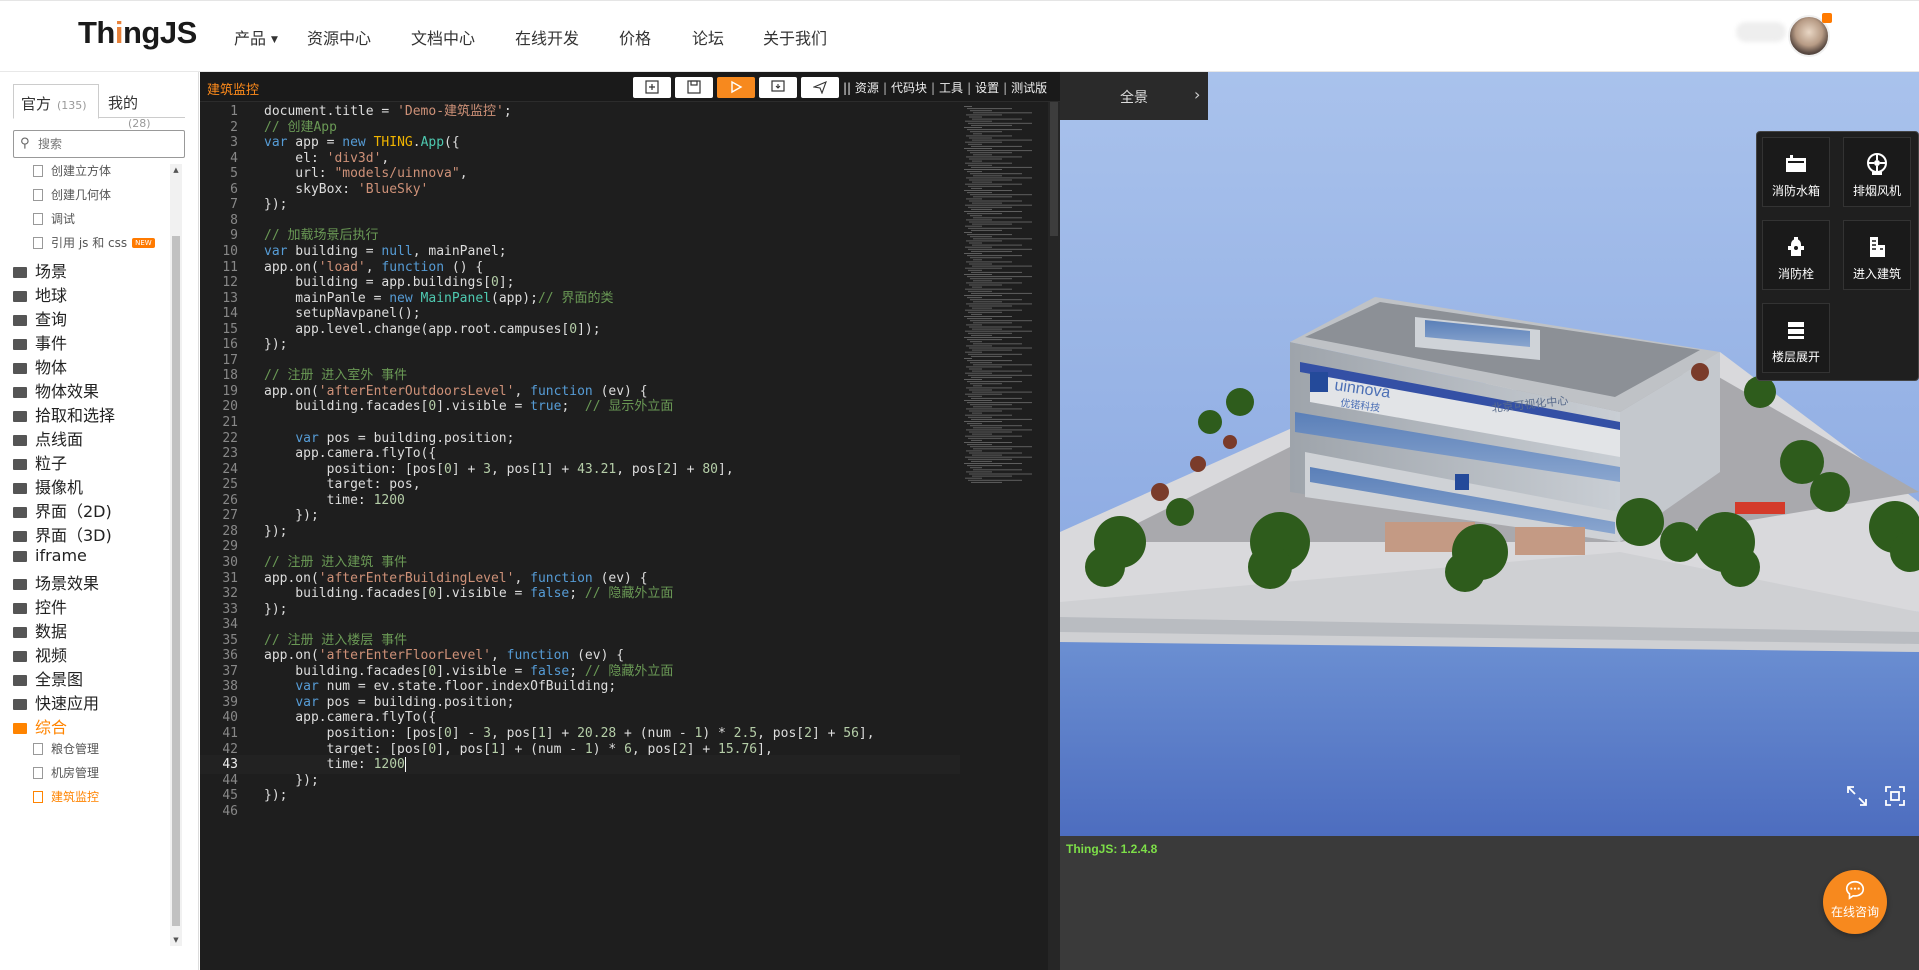 The width and height of the screenshot is (1919, 970). I want to click on tree-category: 查询, so click(40, 318).